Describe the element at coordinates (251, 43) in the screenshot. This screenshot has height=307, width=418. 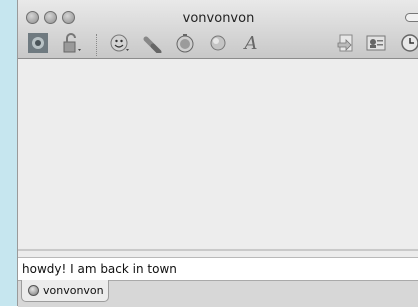
I see `font-icon: A` at that location.